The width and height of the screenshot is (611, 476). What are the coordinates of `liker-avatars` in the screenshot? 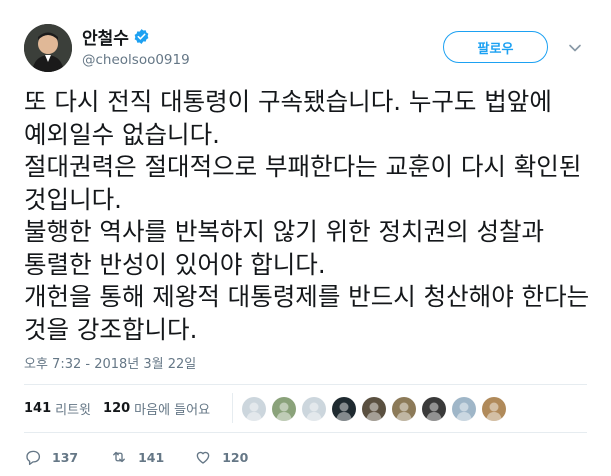 It's located at (377, 409).